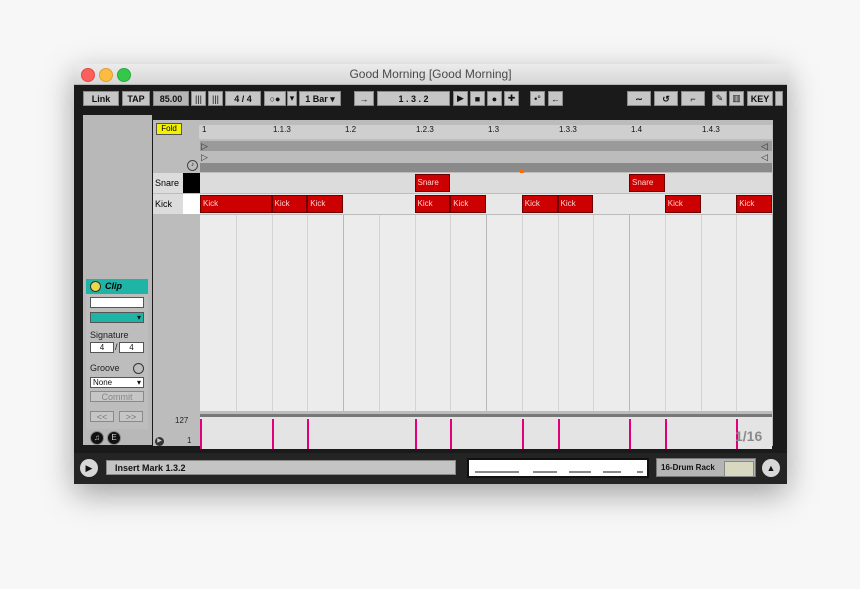 The width and height of the screenshot is (860, 589). I want to click on track-name: Snare, so click(167, 183).